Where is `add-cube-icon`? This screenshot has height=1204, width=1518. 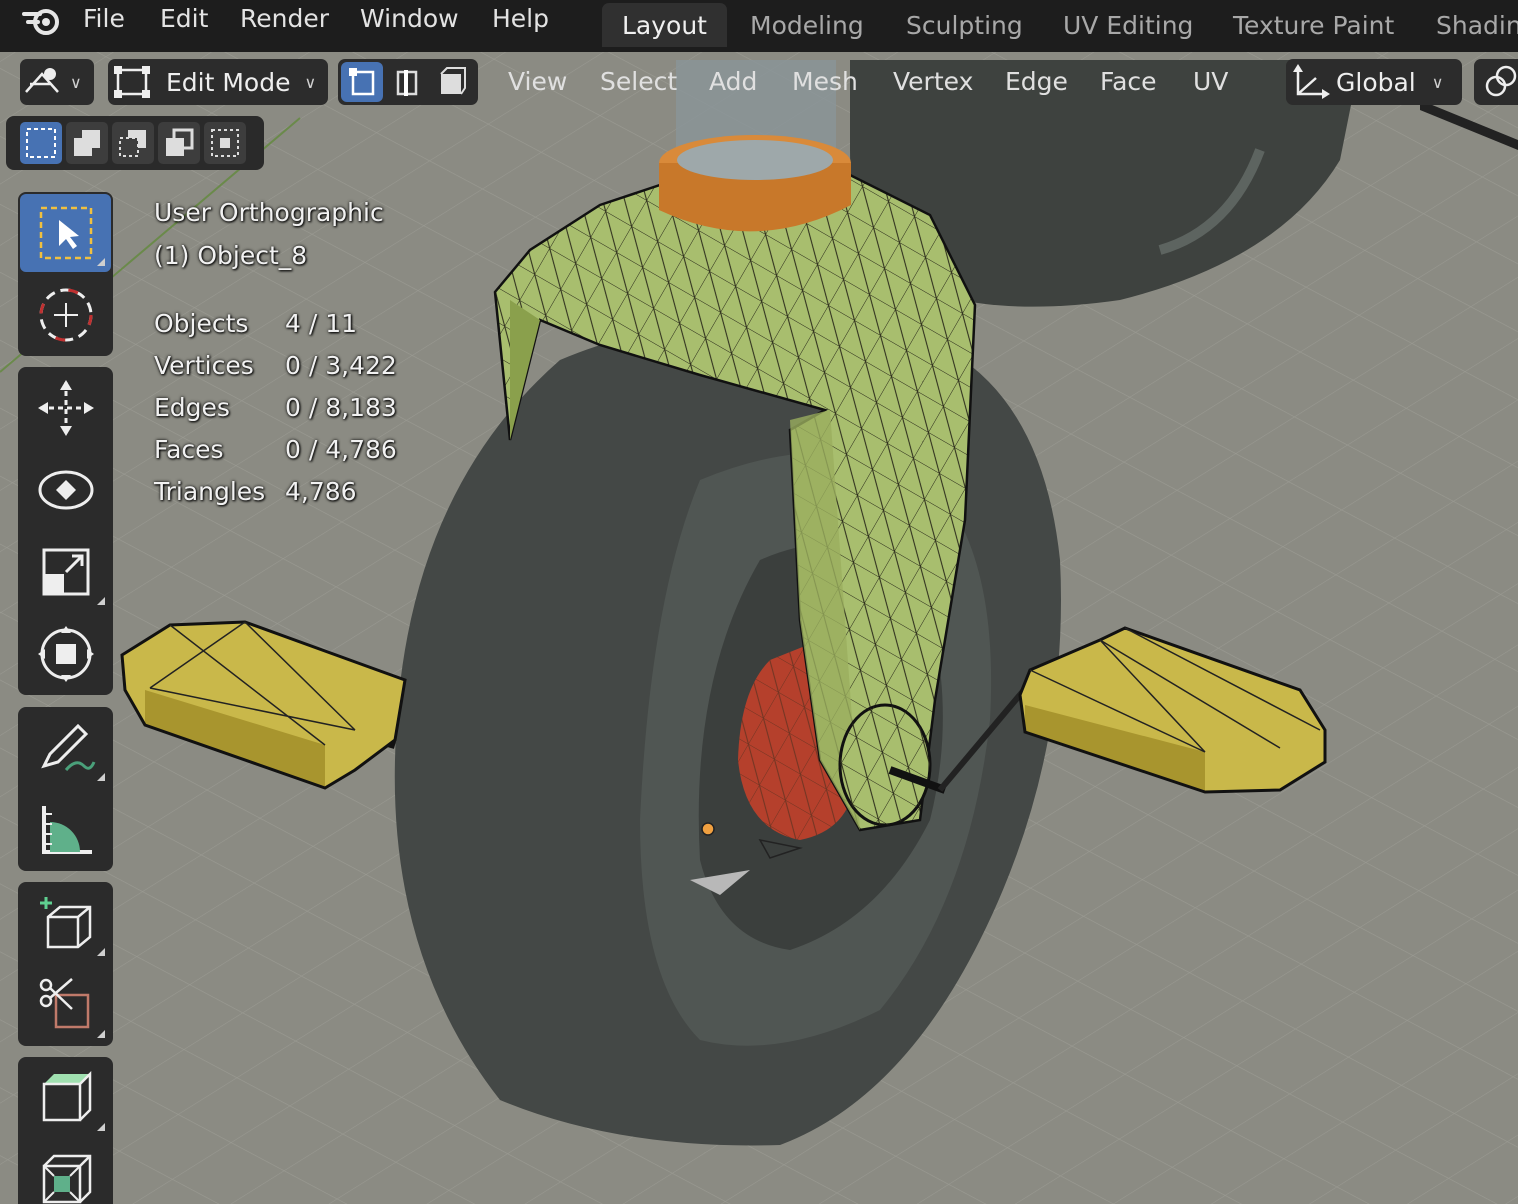
add-cube-icon is located at coordinates (65, 923).